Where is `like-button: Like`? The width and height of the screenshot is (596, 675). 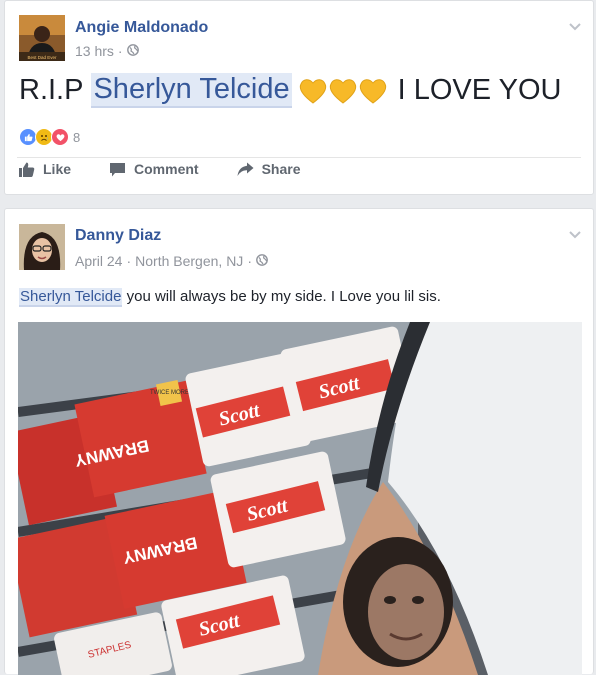 like-button: Like is located at coordinates (45, 169).